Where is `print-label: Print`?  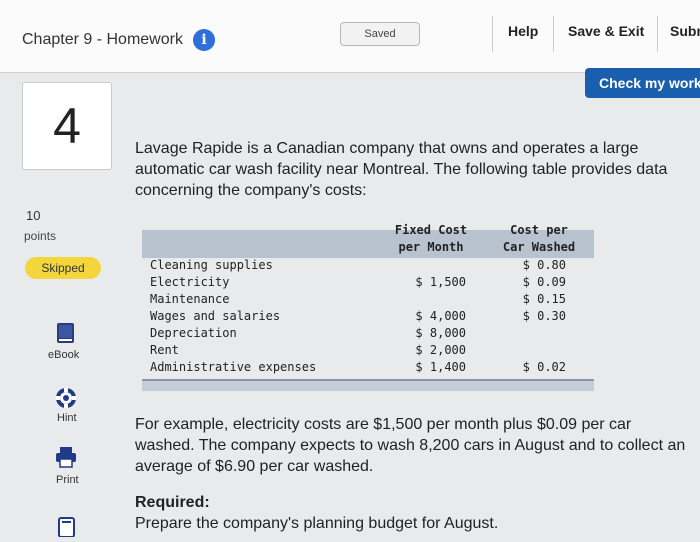
print-label: Print is located at coordinates (67, 480).